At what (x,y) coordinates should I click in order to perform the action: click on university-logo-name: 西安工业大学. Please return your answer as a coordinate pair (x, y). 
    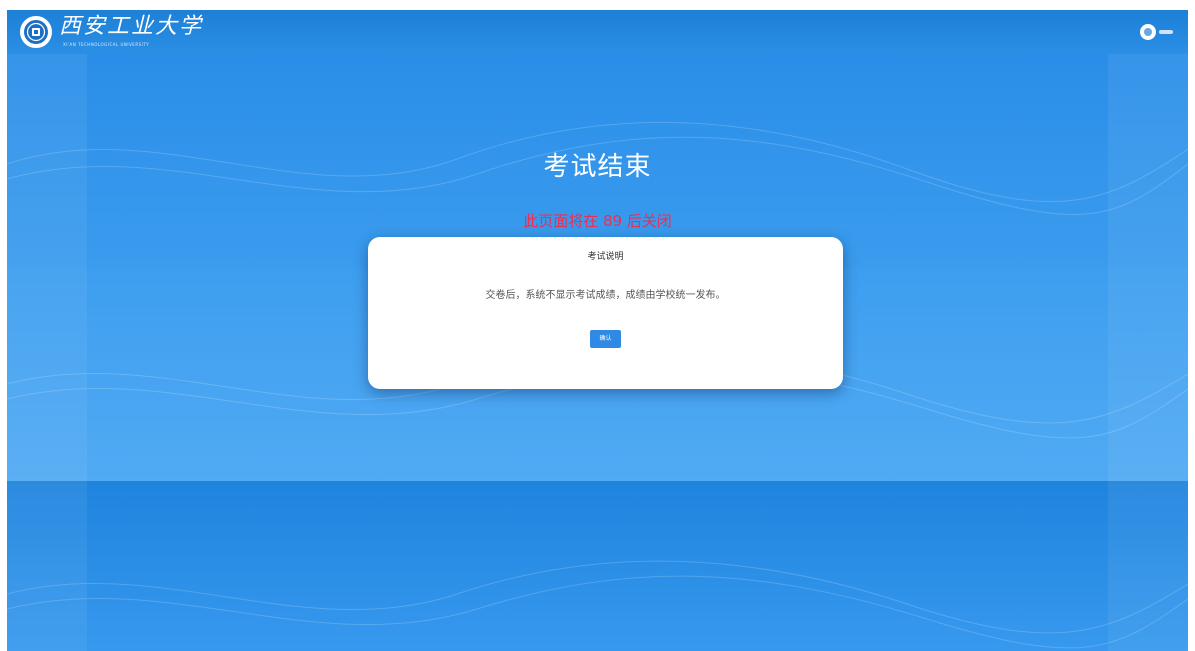
    Looking at the image, I should click on (131, 26).